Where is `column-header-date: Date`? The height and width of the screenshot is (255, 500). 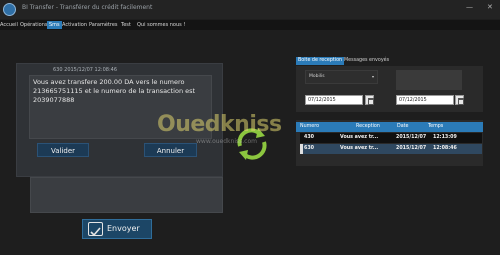
column-header-date: Date is located at coordinates (402, 126).